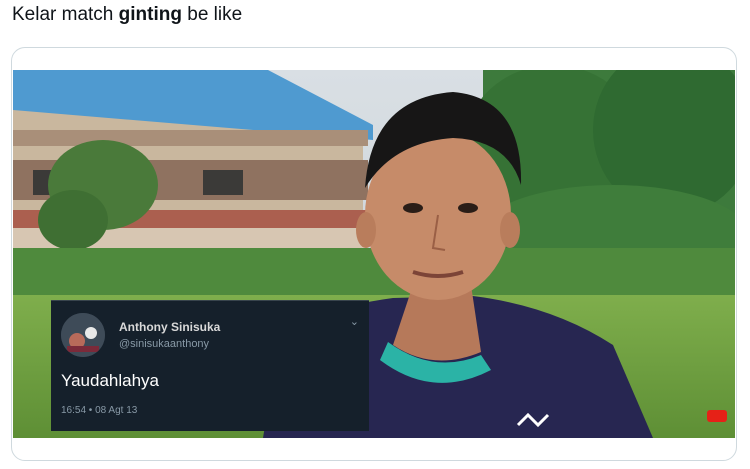 The image size is (750, 469). Describe the element at coordinates (170, 327) in the screenshot. I see `display-name: Anthony Sinisuka` at that location.